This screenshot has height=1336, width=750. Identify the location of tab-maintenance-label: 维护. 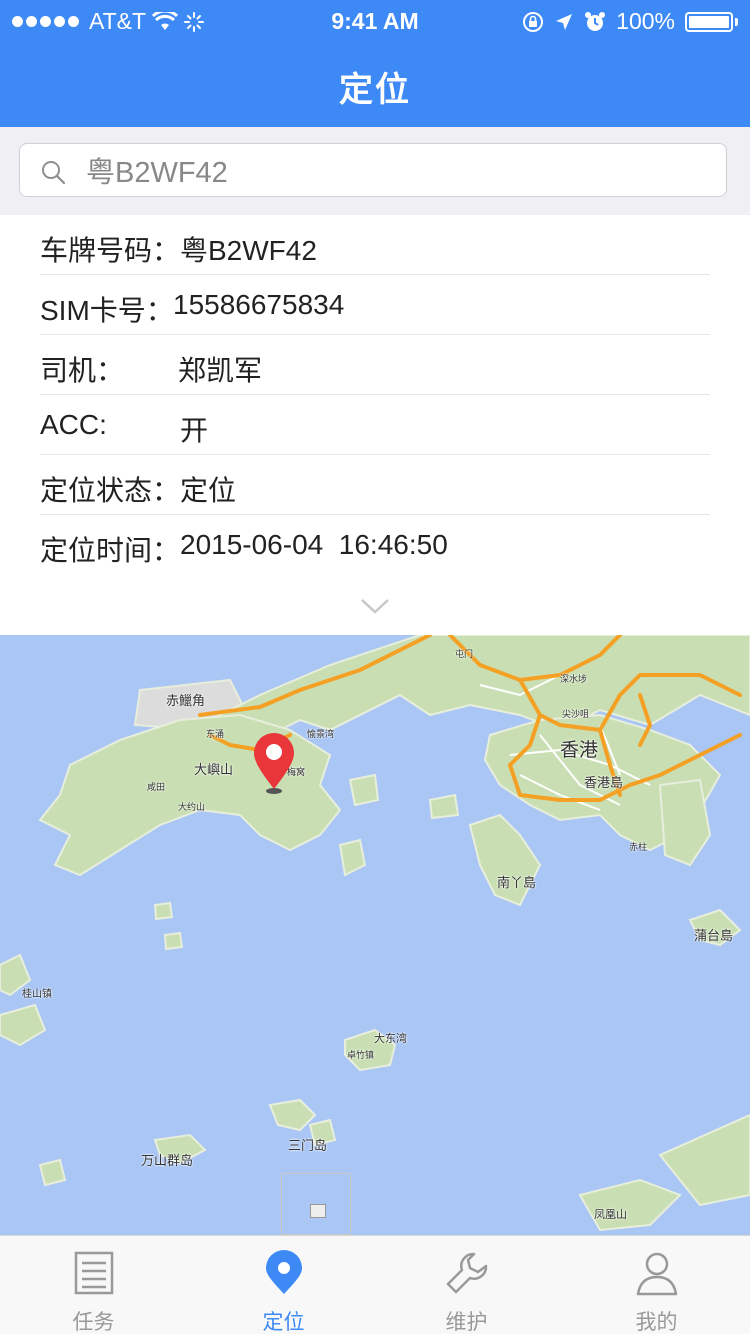
(466, 1322).